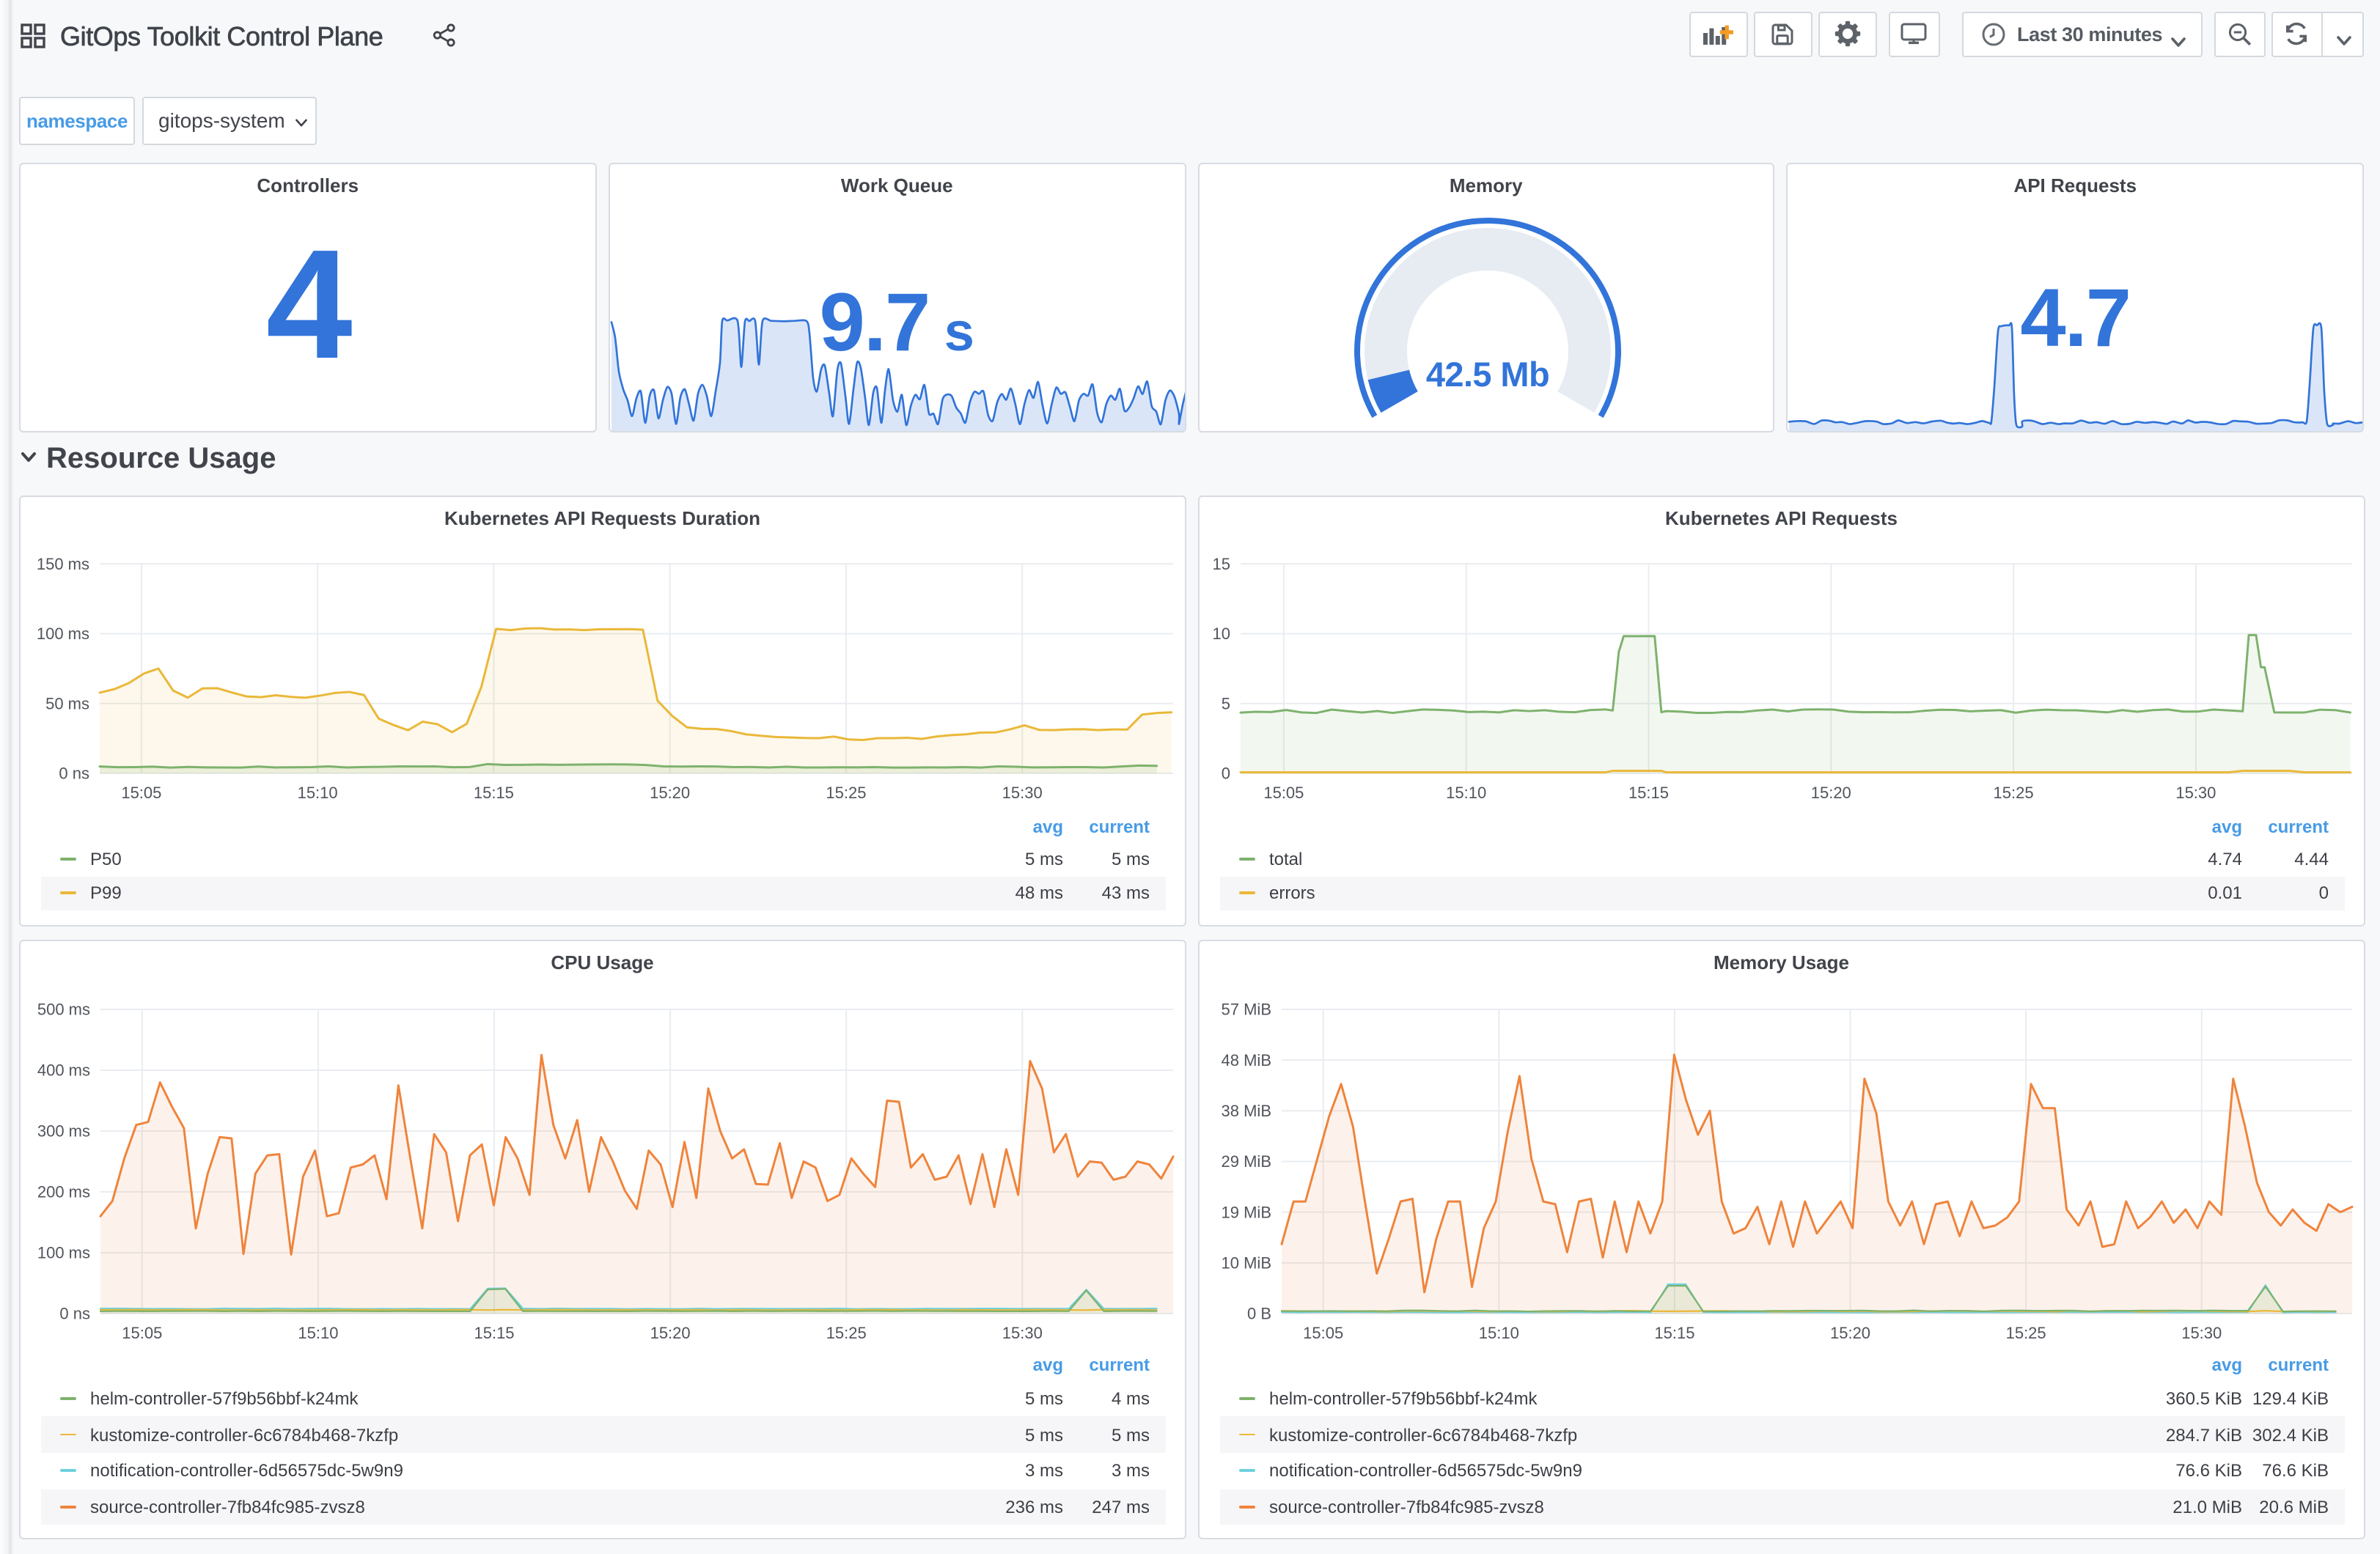  Describe the element at coordinates (1221, 563) in the screenshot. I see `svg-text: 15` at that location.